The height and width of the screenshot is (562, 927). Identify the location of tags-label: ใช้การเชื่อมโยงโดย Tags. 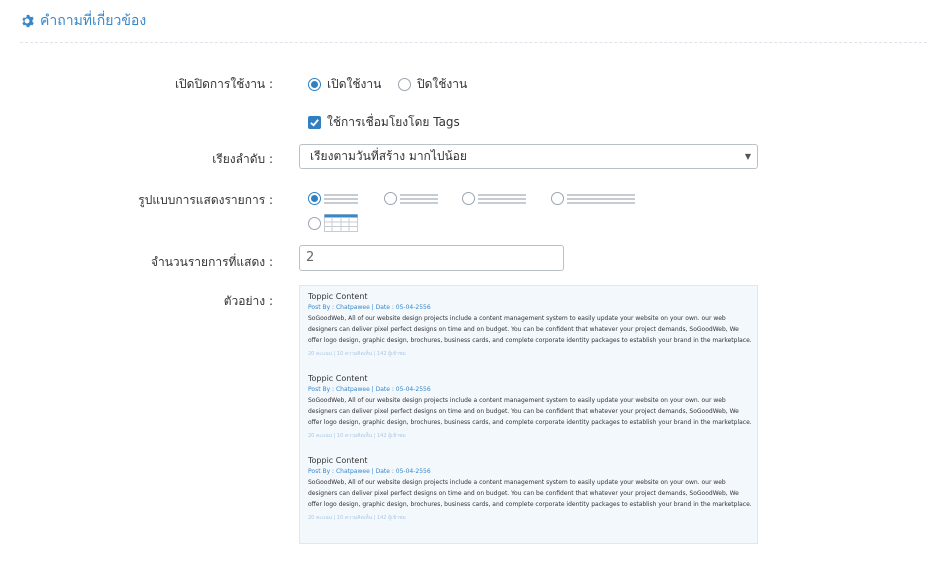
(393, 122).